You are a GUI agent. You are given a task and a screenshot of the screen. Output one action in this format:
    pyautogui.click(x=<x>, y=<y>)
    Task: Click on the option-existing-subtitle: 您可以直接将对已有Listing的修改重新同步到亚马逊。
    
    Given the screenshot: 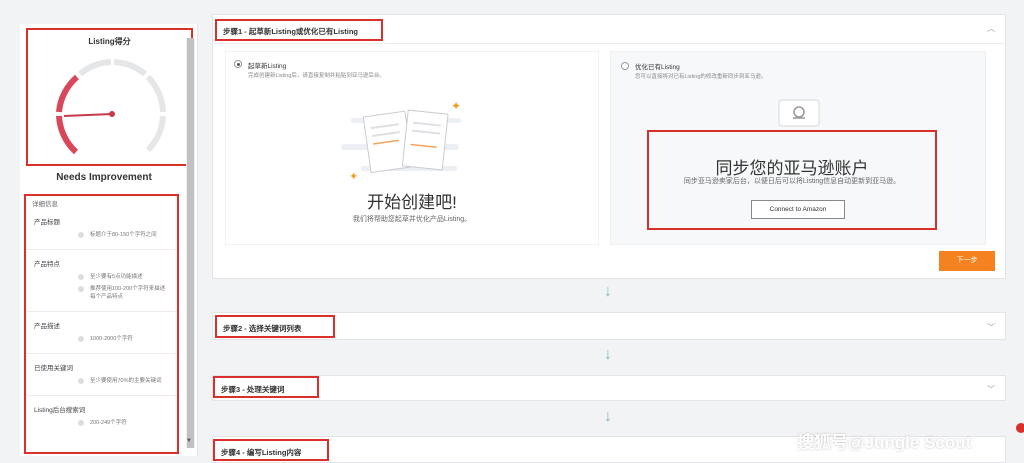 What is the action you would take?
    pyautogui.click(x=701, y=77)
    